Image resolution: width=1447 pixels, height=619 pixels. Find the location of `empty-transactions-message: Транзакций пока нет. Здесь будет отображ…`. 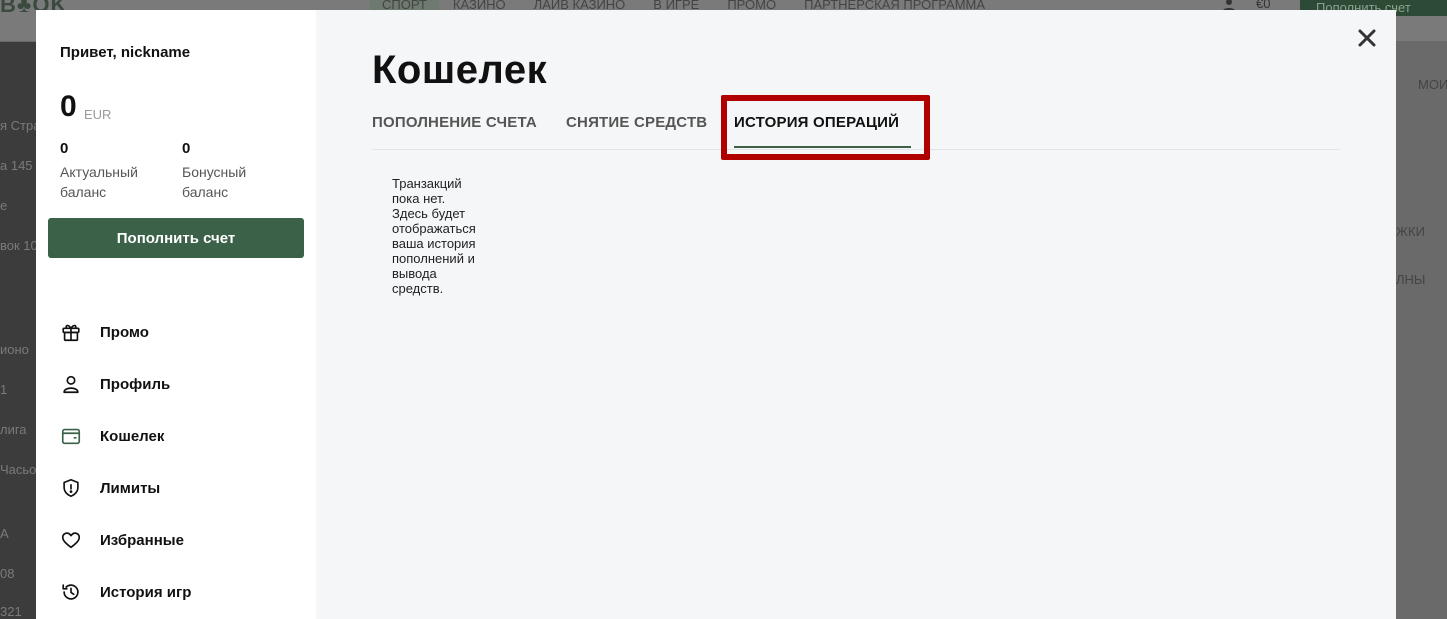

empty-transactions-message: Транзакций пока нет. Здесь будет отображ… is located at coordinates (434, 236).